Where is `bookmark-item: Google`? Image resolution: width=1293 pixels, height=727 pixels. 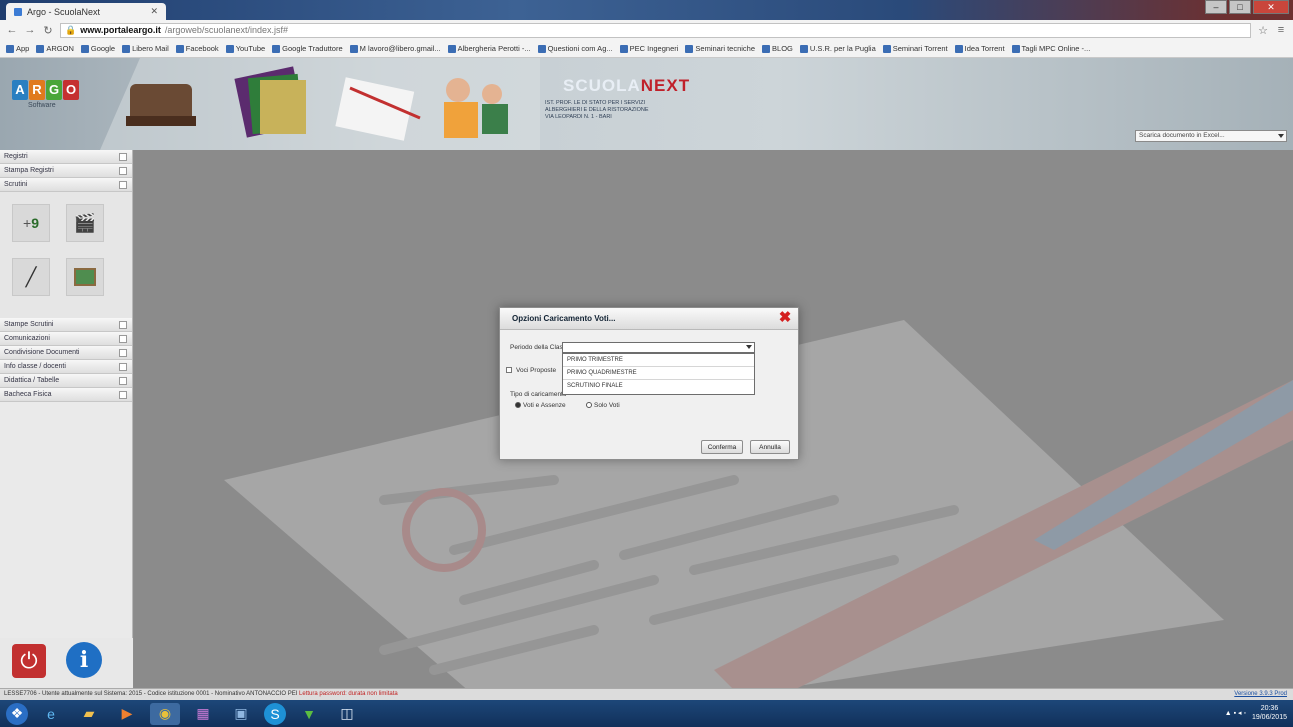
bookmark-item: Google is located at coordinates (98, 48).